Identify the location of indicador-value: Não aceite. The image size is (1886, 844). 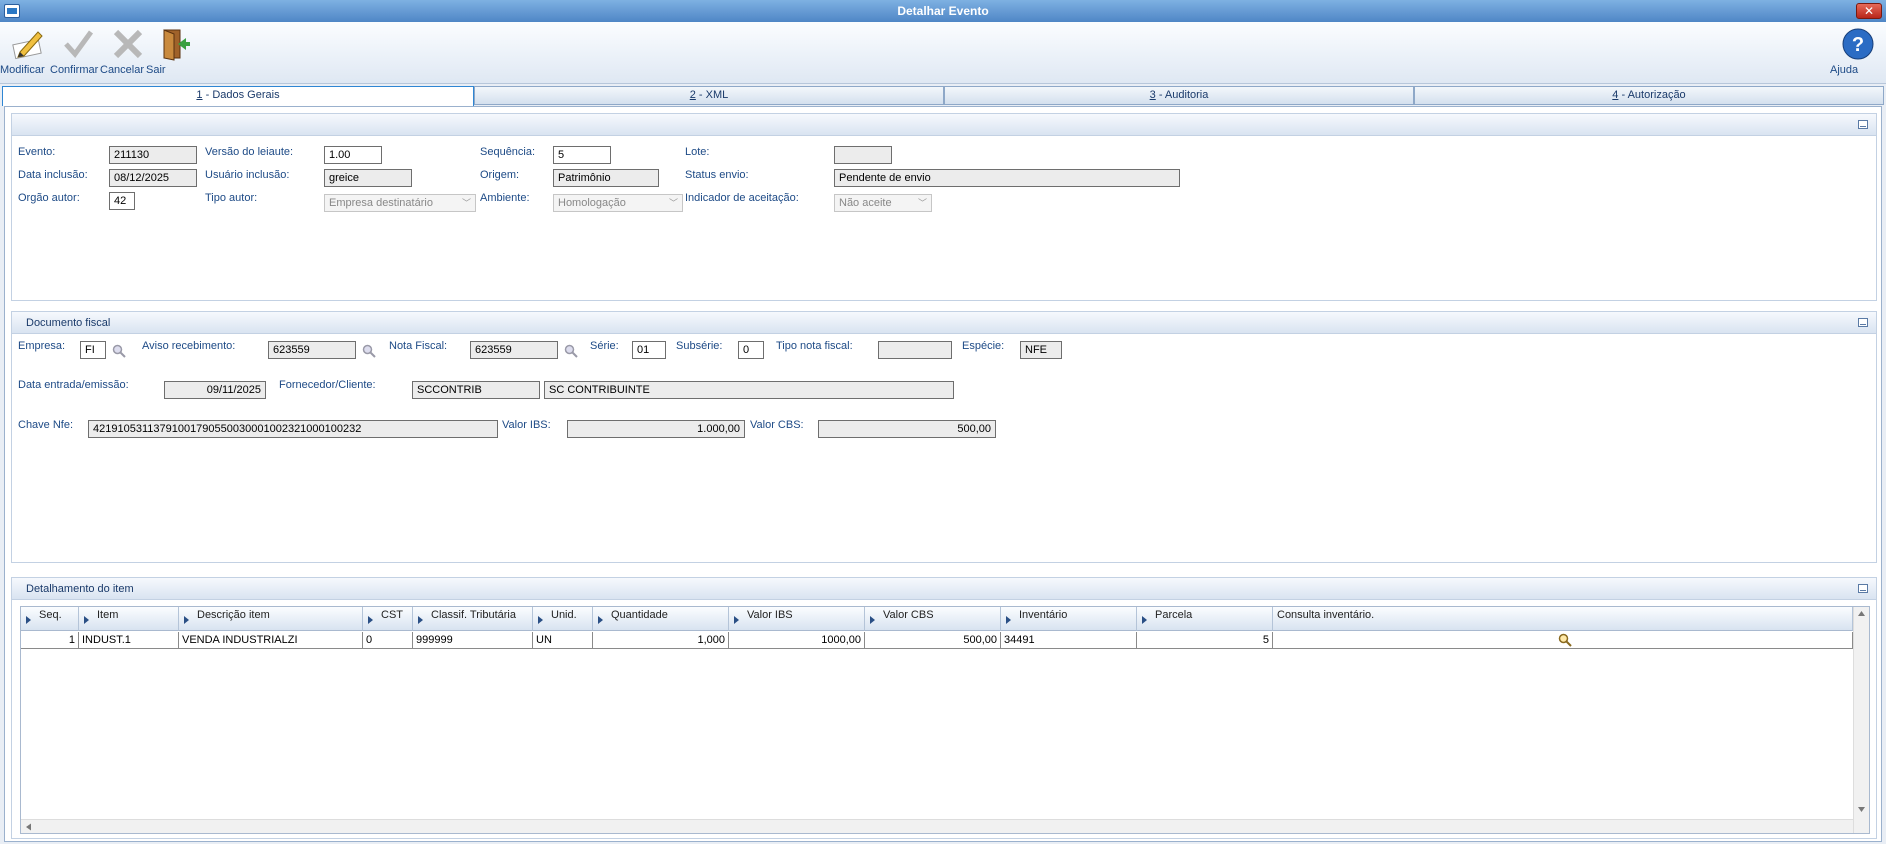
(865, 203).